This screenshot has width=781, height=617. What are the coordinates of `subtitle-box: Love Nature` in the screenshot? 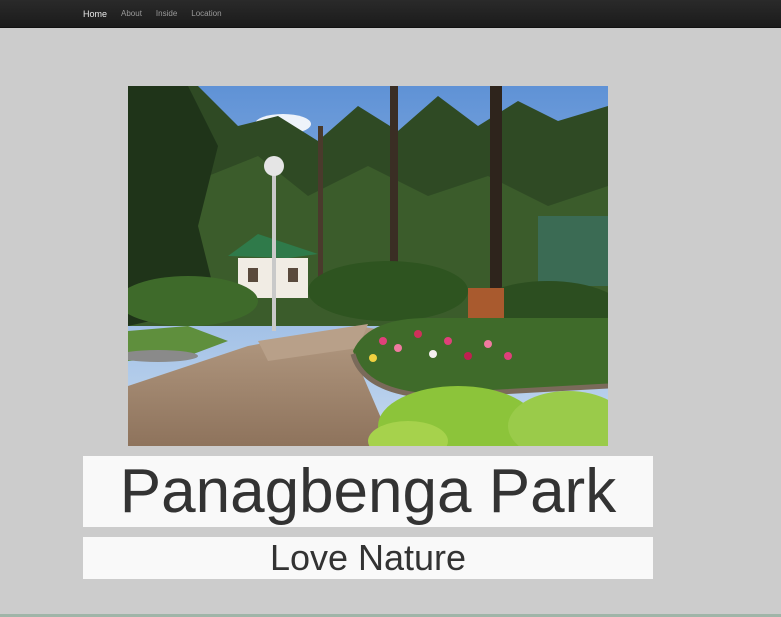 It's located at (368, 558).